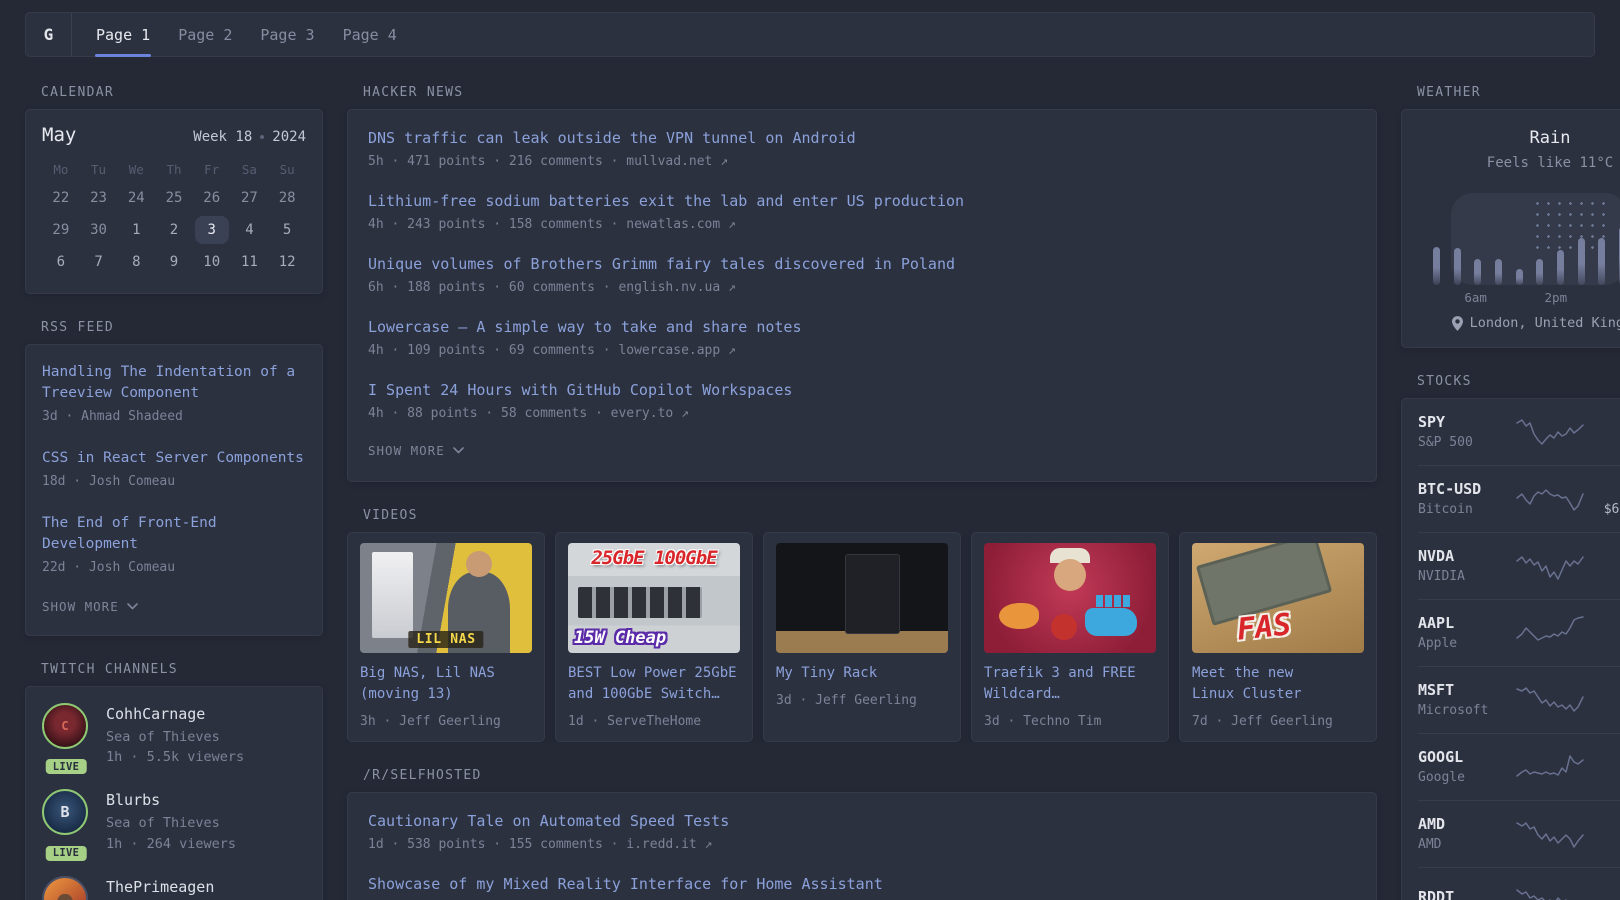  I want to click on stock-symbol: GOOGL, so click(1441, 757).